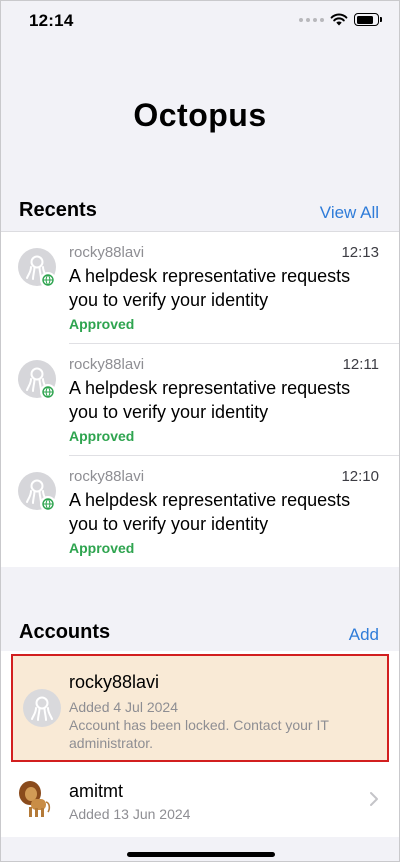 This screenshot has width=400, height=862. What do you see at coordinates (364, 635) in the screenshot?
I see `add-account-link: Add` at bounding box center [364, 635].